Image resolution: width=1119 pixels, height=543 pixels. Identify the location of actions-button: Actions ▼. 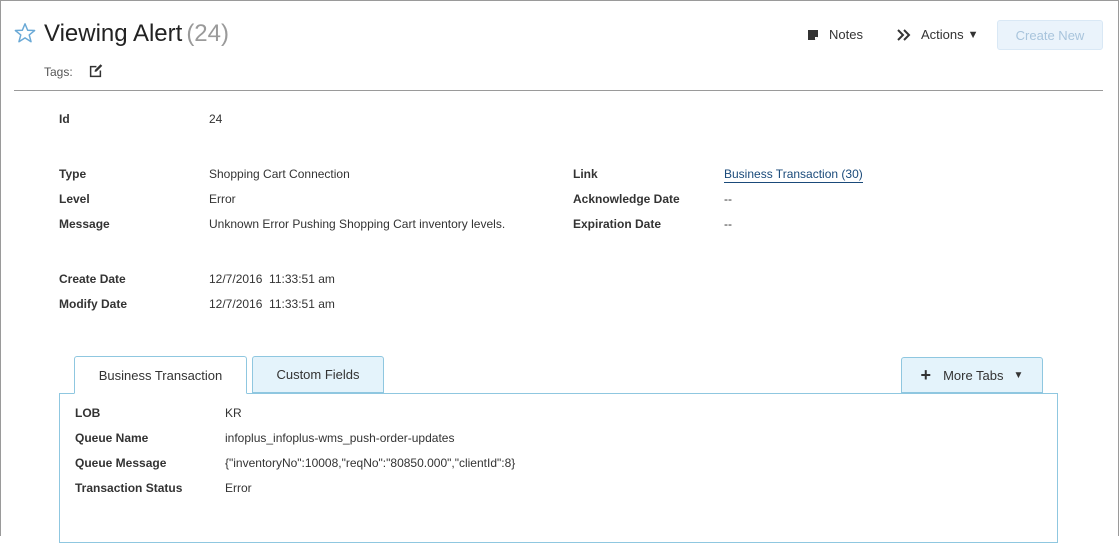
(938, 34).